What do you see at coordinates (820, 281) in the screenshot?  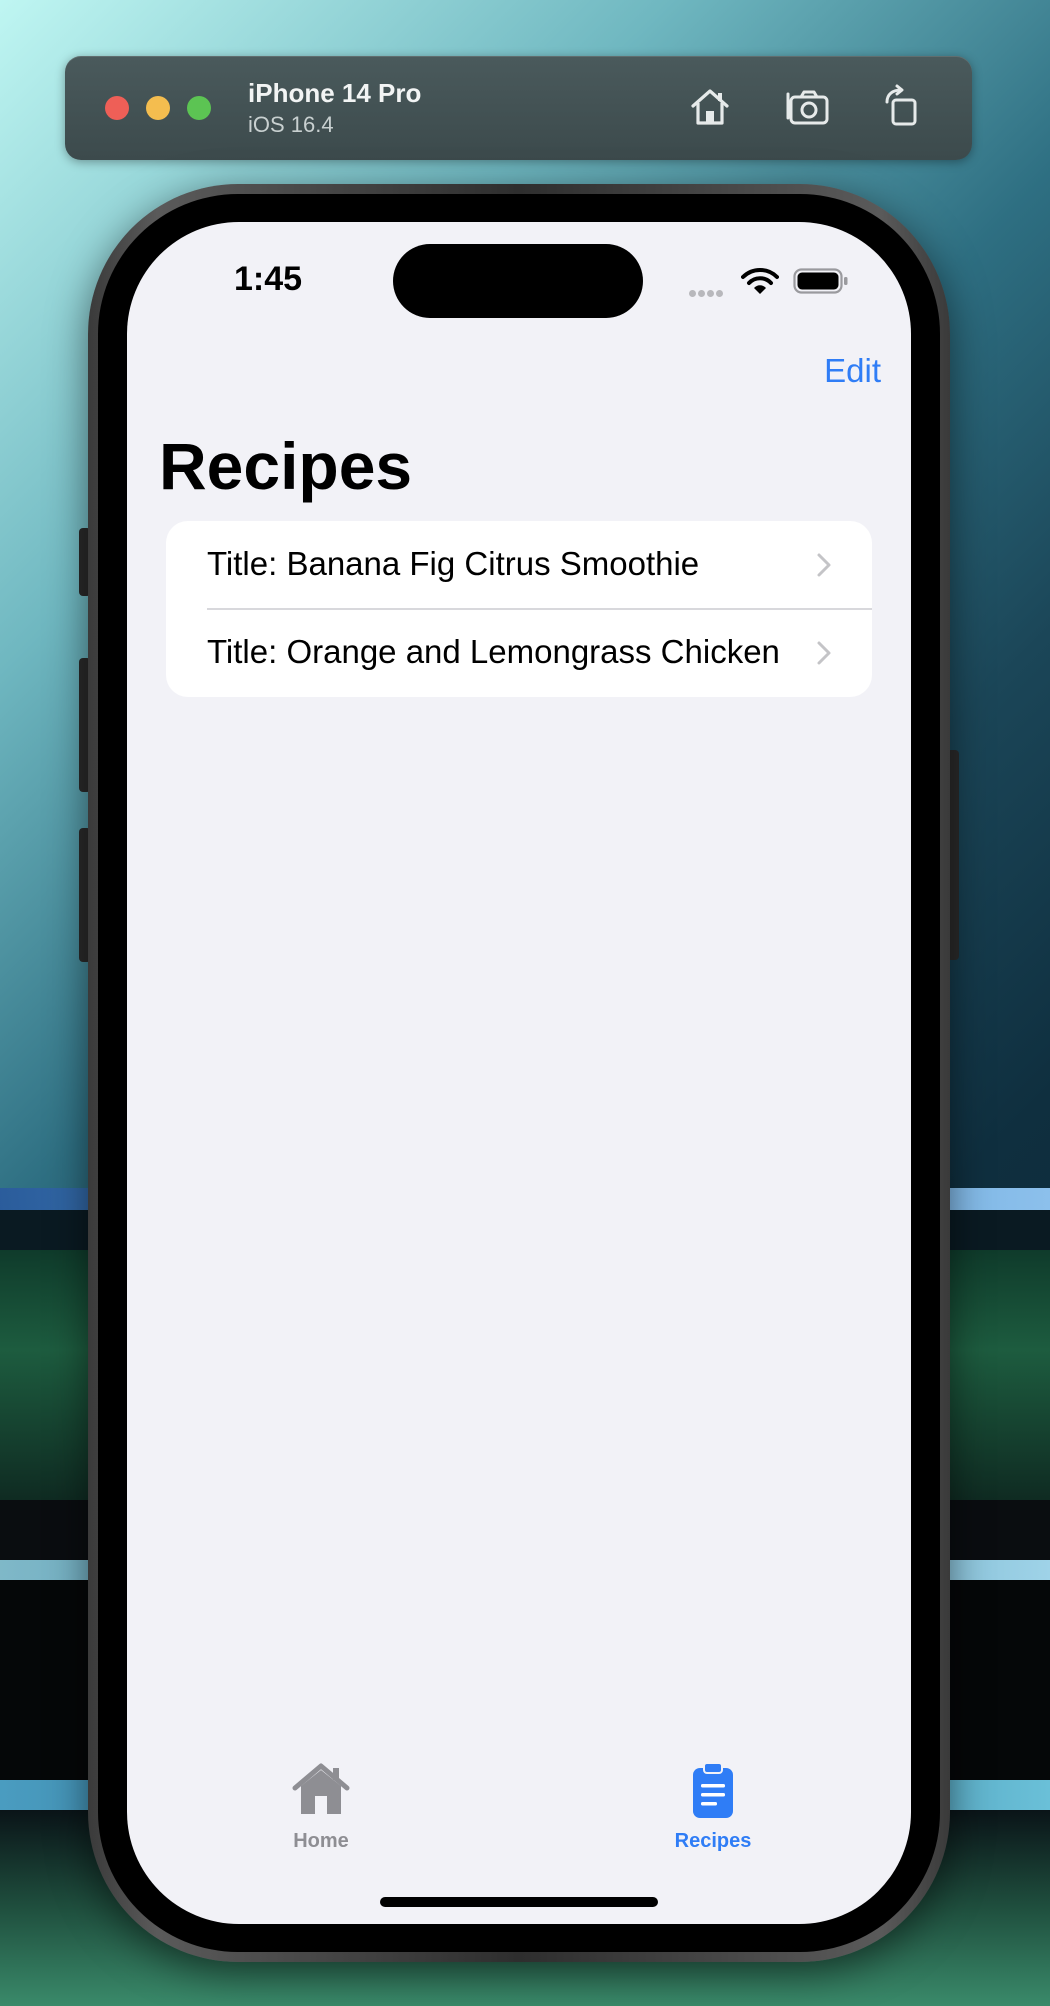 I see `battery-icon` at bounding box center [820, 281].